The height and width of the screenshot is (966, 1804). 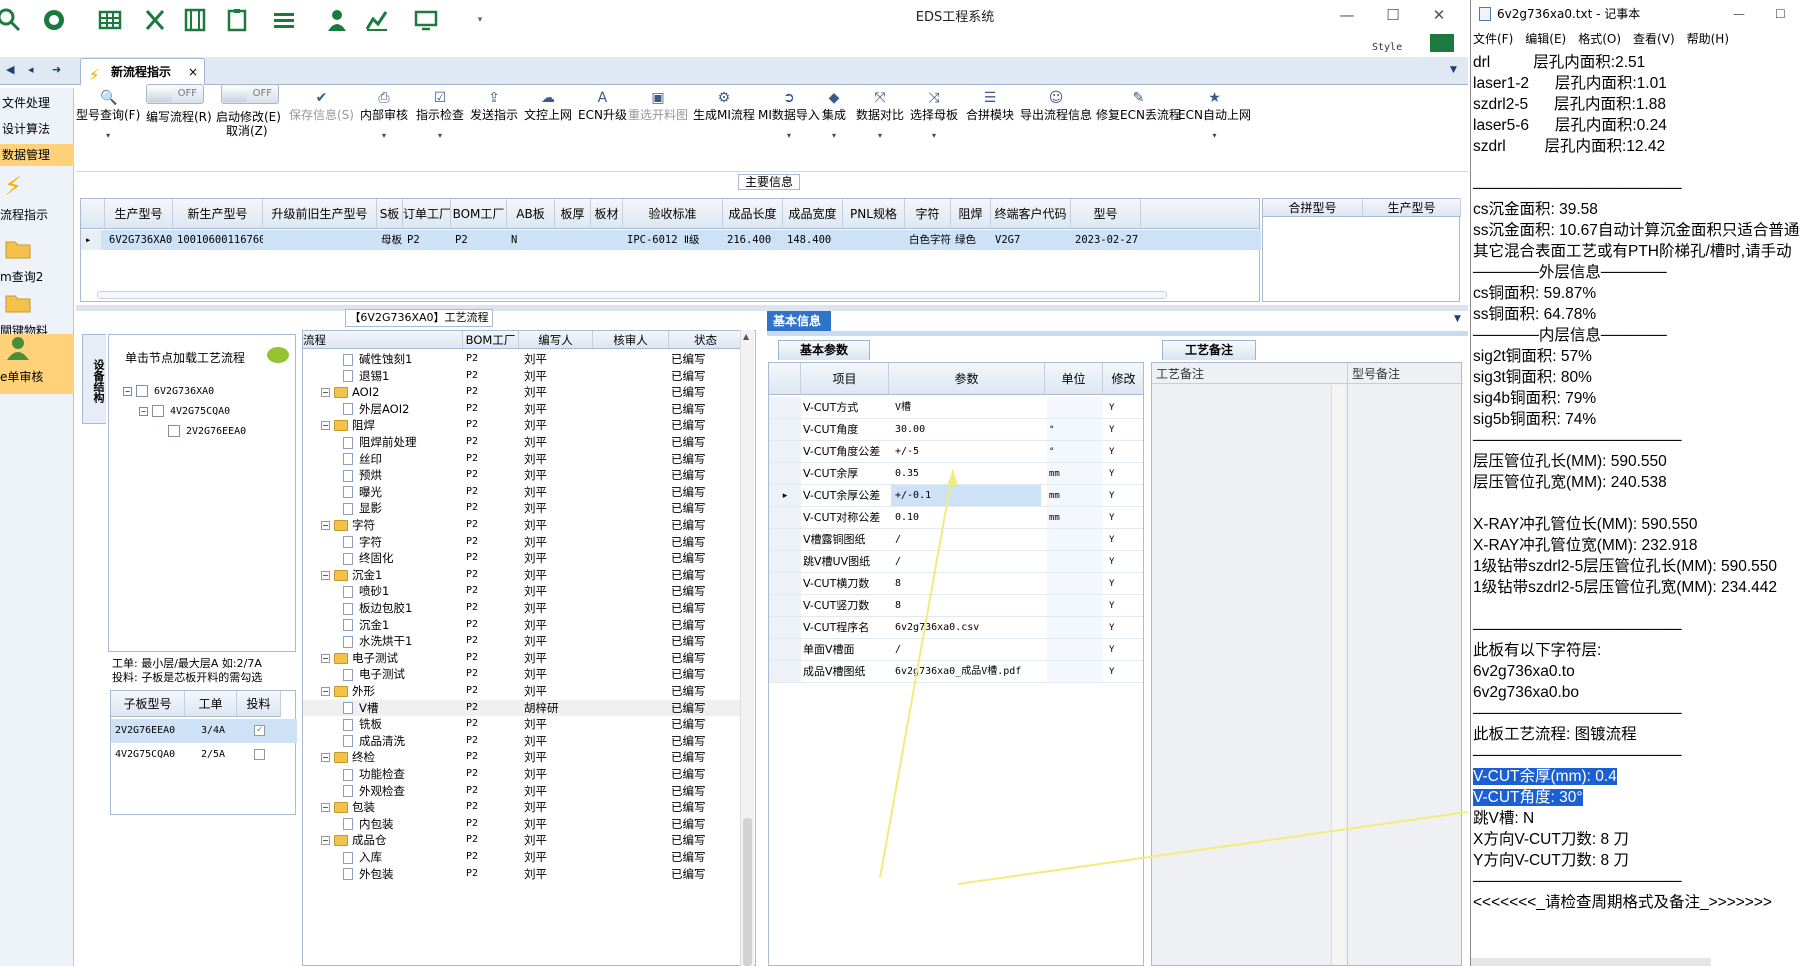 I want to click on column-header: 工单, so click(x=211, y=704).